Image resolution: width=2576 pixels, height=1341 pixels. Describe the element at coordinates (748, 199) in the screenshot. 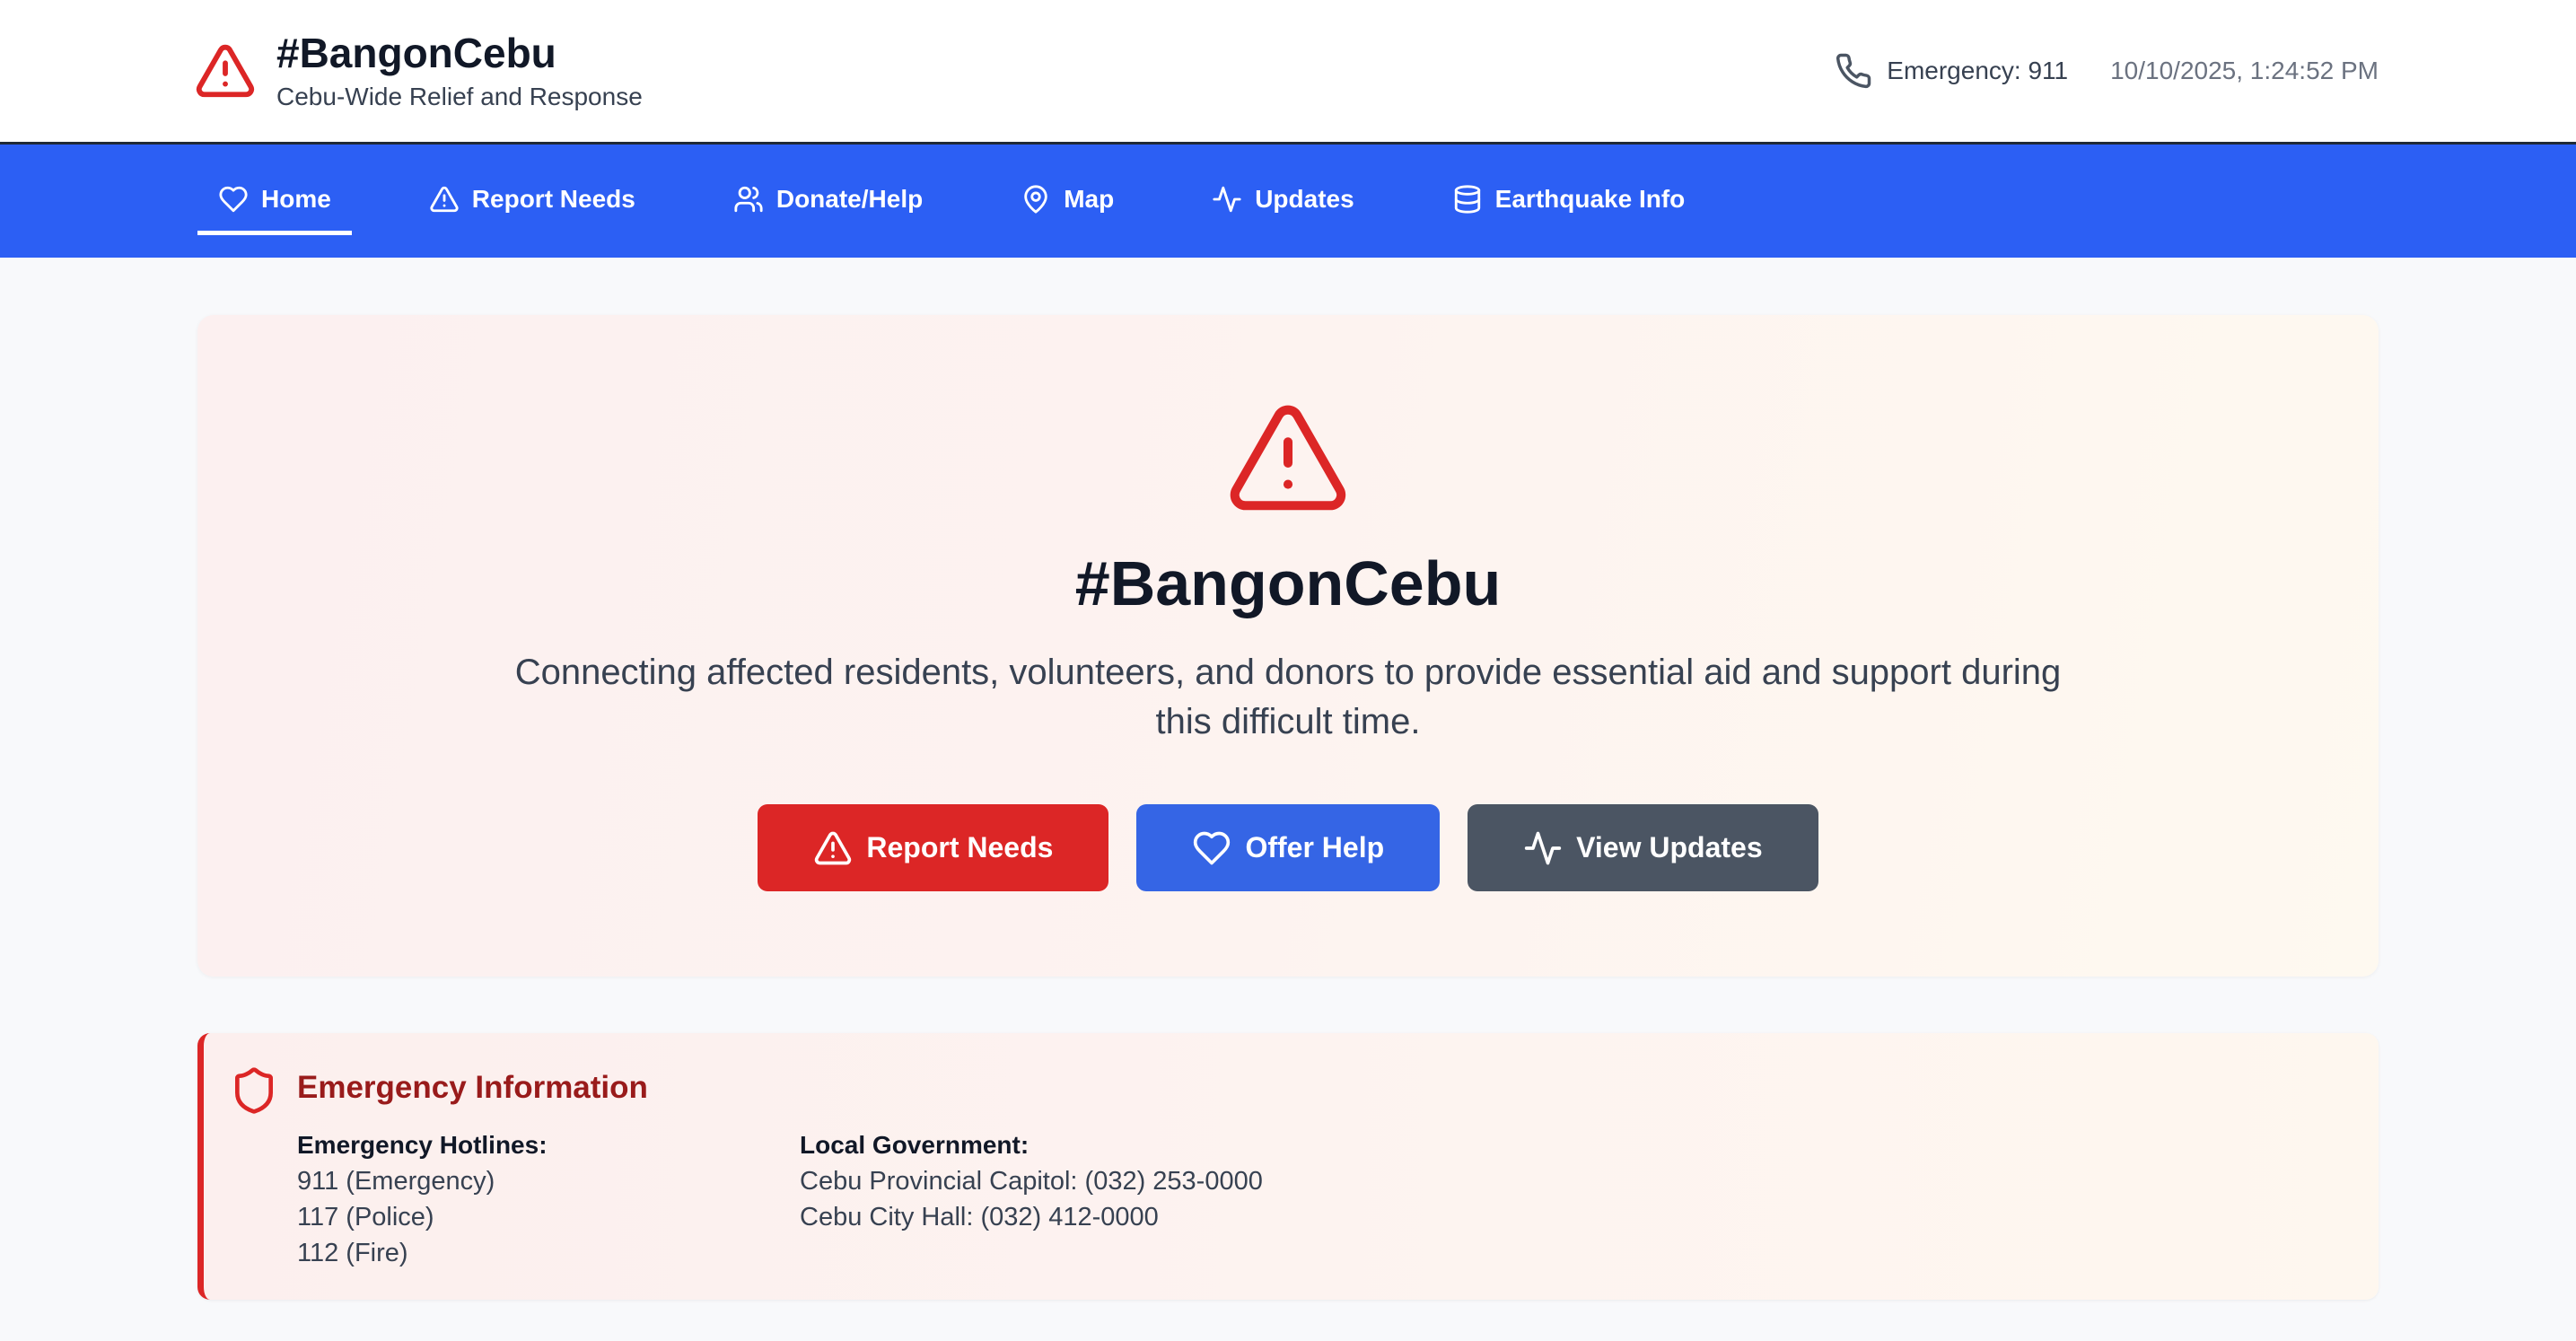

I see `users-icon` at that location.